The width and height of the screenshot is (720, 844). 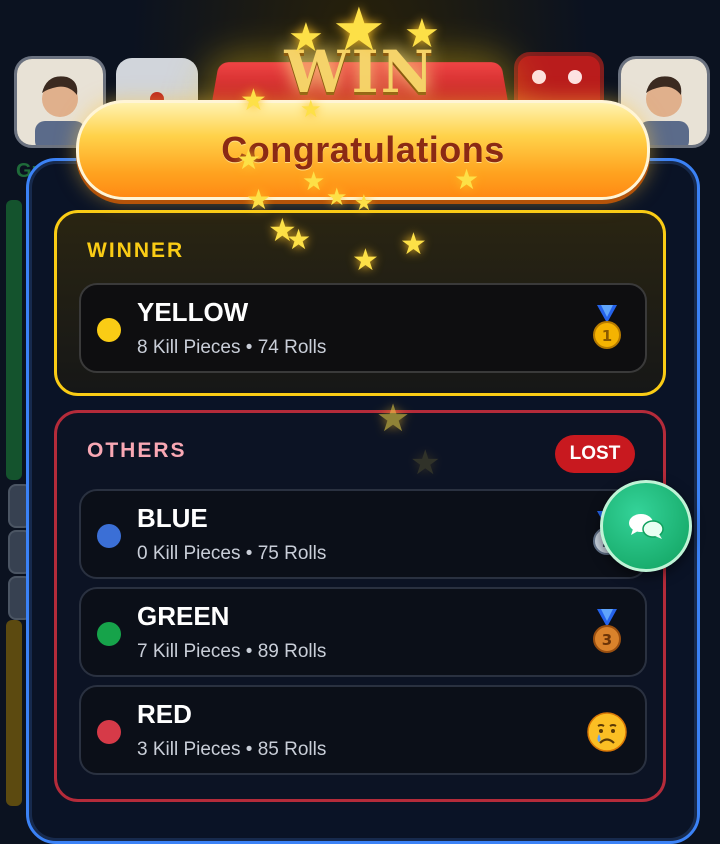 What do you see at coordinates (137, 450) in the screenshot?
I see `others-label: OTHERS` at bounding box center [137, 450].